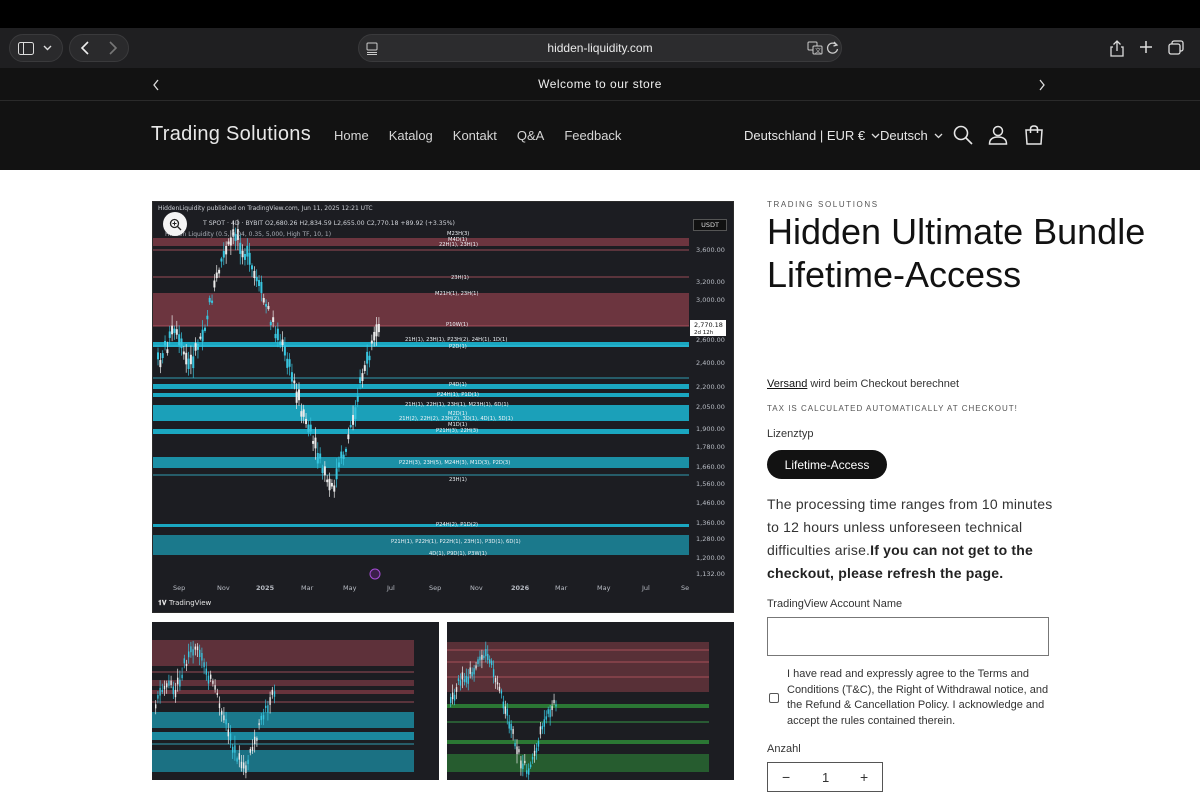  What do you see at coordinates (818, 51) in the screenshot?
I see `svg-text: 文` at bounding box center [818, 51].